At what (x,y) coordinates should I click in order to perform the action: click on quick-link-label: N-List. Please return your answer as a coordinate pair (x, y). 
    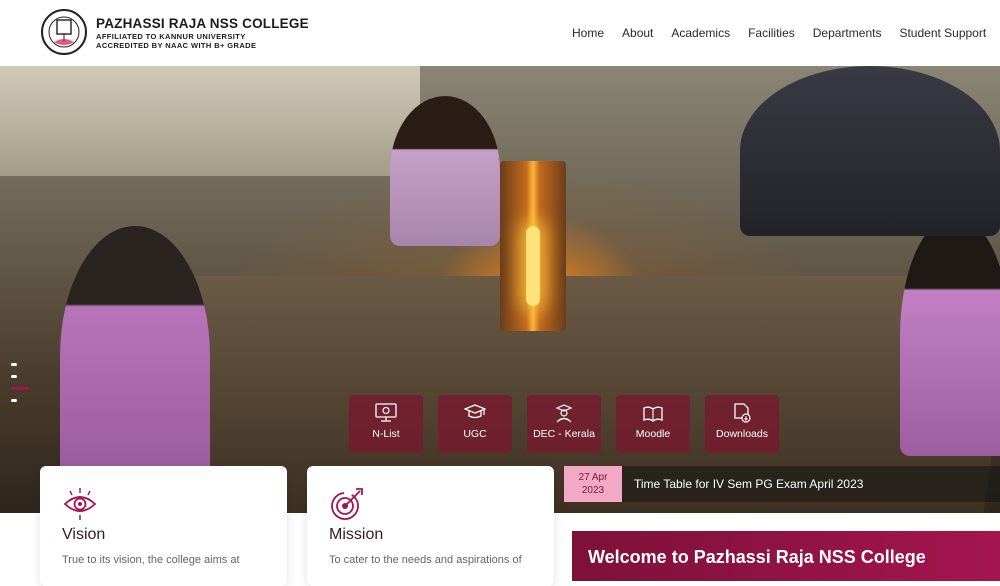
    Looking at the image, I should click on (386, 434).